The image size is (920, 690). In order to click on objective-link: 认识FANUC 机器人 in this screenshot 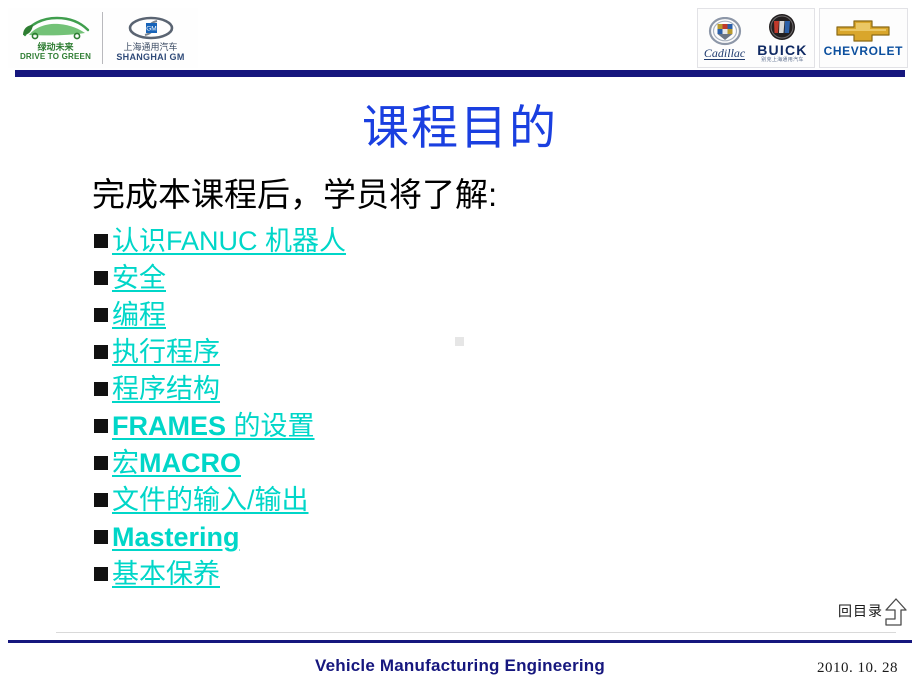, I will do `click(229, 241)`.